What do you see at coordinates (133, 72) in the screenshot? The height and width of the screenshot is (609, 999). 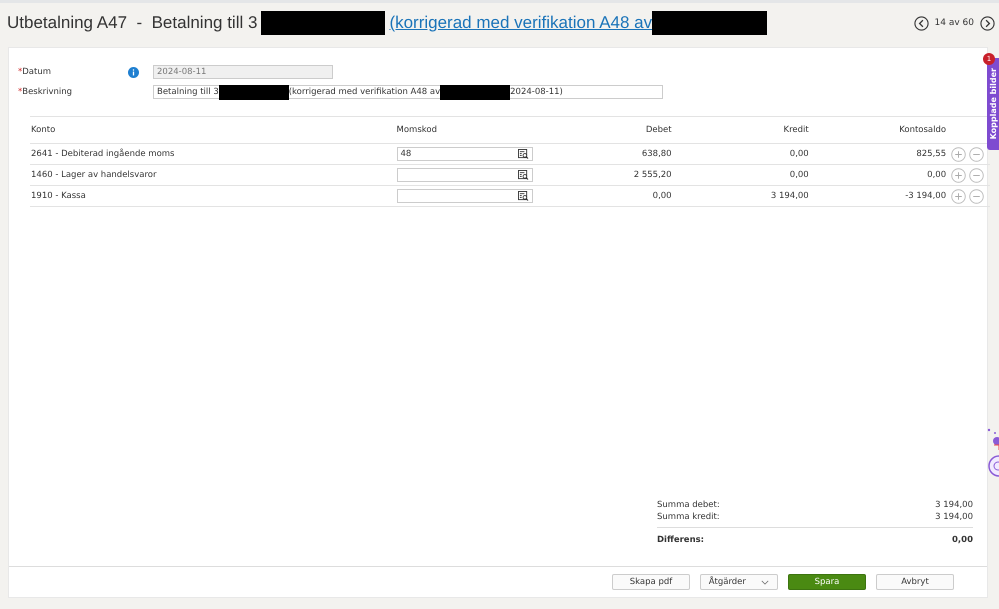 I see `info-icon` at bounding box center [133, 72].